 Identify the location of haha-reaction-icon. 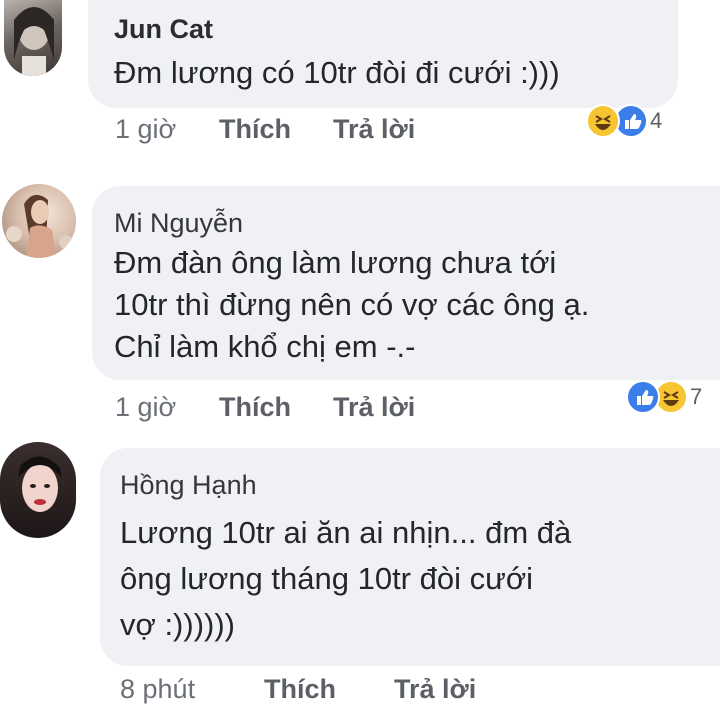
(603, 121).